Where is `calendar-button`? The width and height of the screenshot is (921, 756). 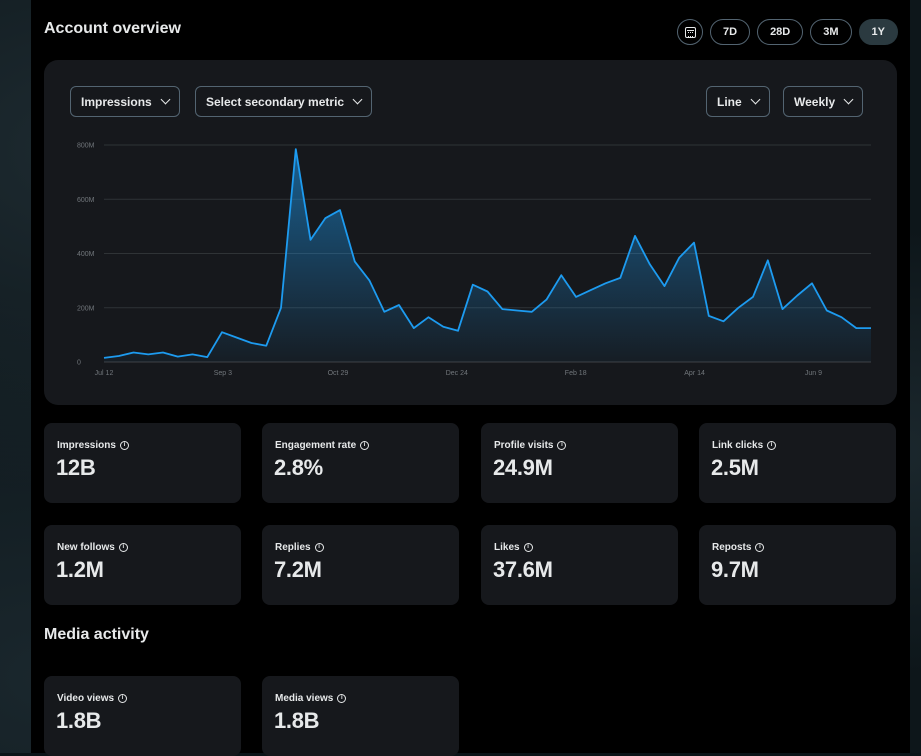 calendar-button is located at coordinates (690, 32).